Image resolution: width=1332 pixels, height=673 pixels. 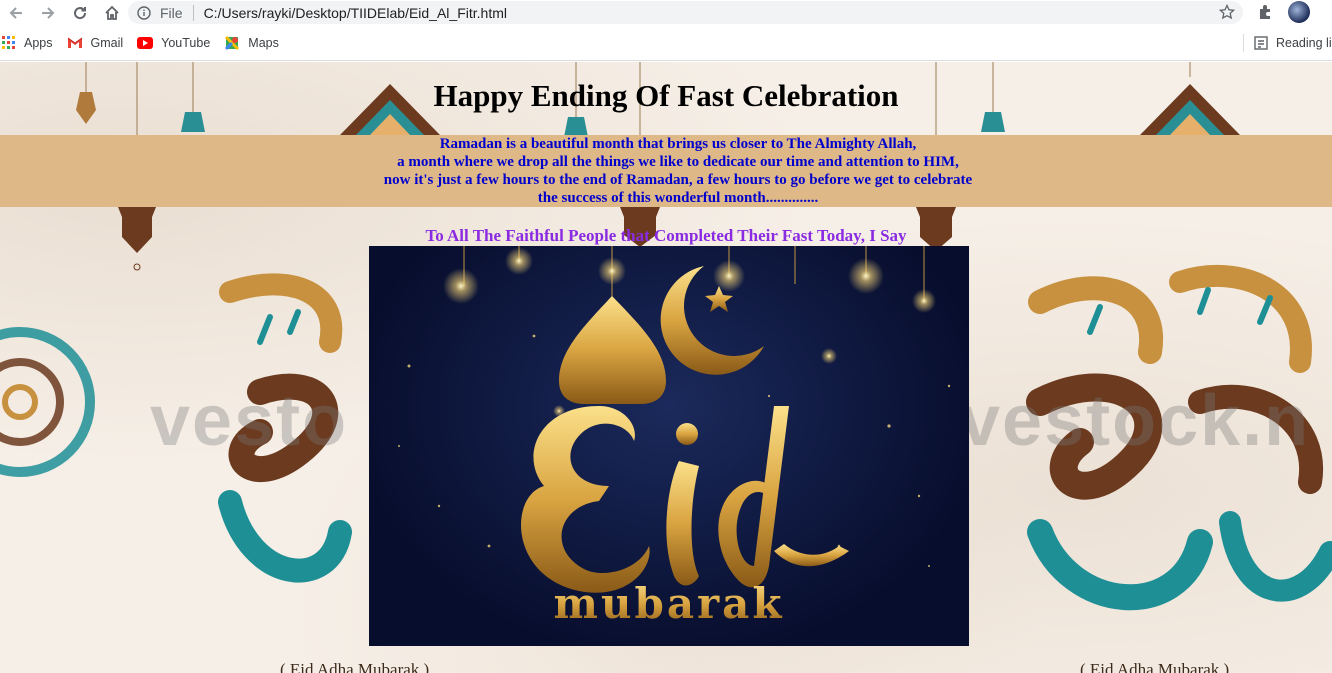 I want to click on footer-caption-left: ( Eid Adha Mubarak ), so click(x=355, y=666).